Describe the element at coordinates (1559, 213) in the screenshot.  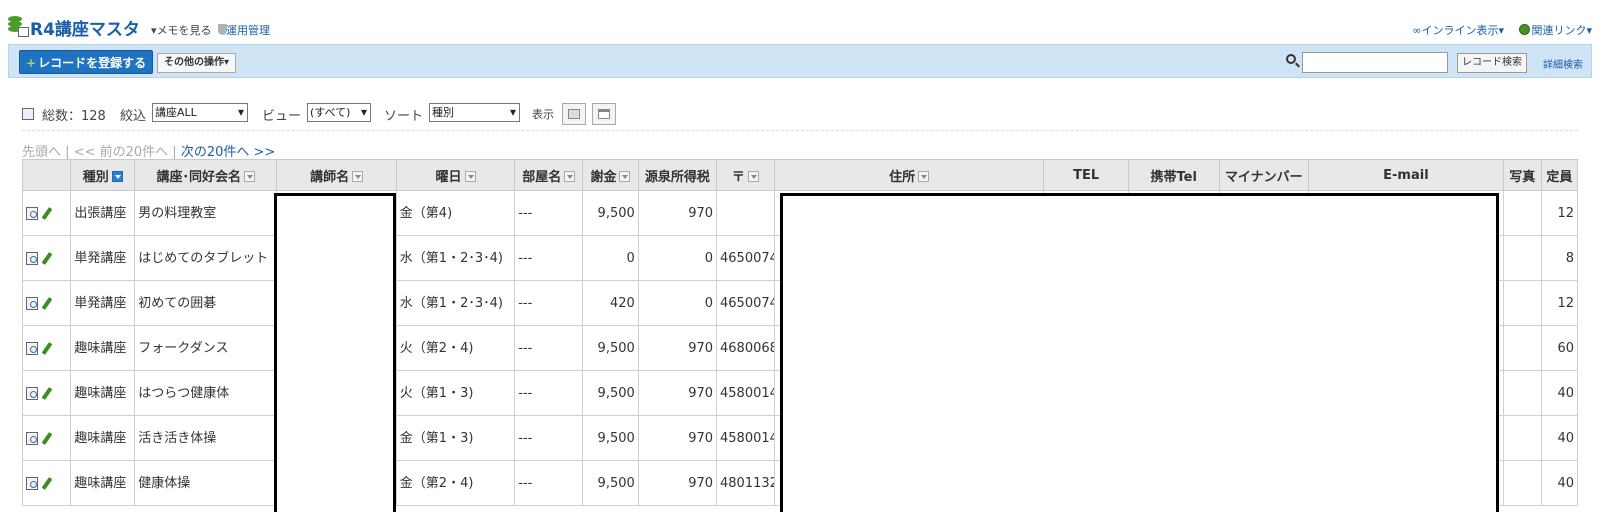
I see `cell-capacity: 12` at that location.